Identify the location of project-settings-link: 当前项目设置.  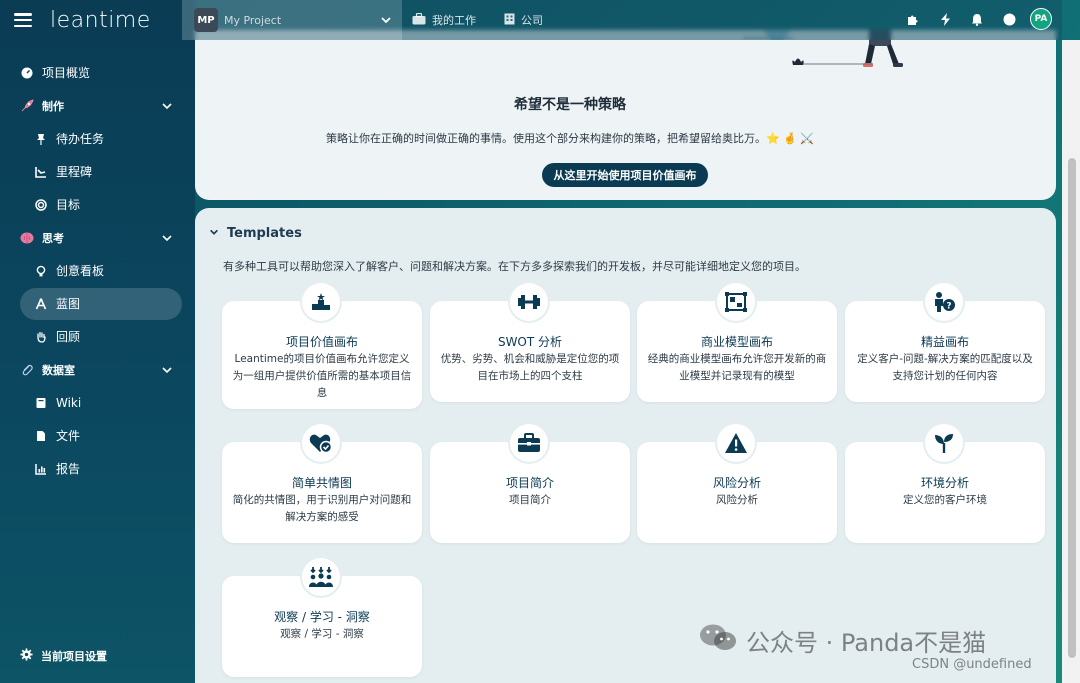
(63, 656).